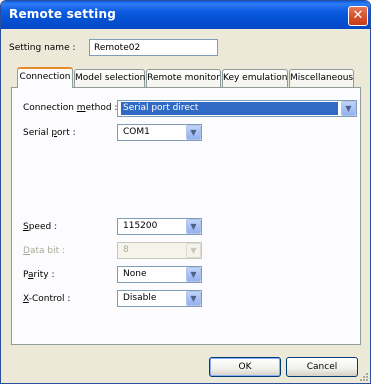  I want to click on tab-remote-monitor: Remote monitor, so click(183, 78).